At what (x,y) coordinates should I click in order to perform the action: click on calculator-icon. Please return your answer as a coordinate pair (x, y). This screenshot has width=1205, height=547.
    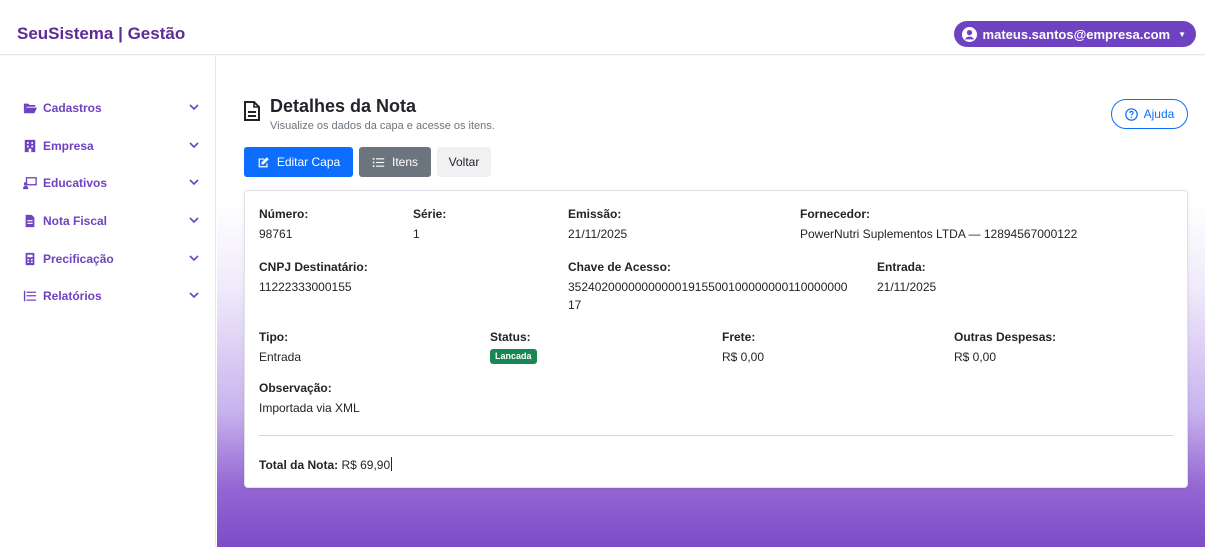
    Looking at the image, I should click on (30, 259).